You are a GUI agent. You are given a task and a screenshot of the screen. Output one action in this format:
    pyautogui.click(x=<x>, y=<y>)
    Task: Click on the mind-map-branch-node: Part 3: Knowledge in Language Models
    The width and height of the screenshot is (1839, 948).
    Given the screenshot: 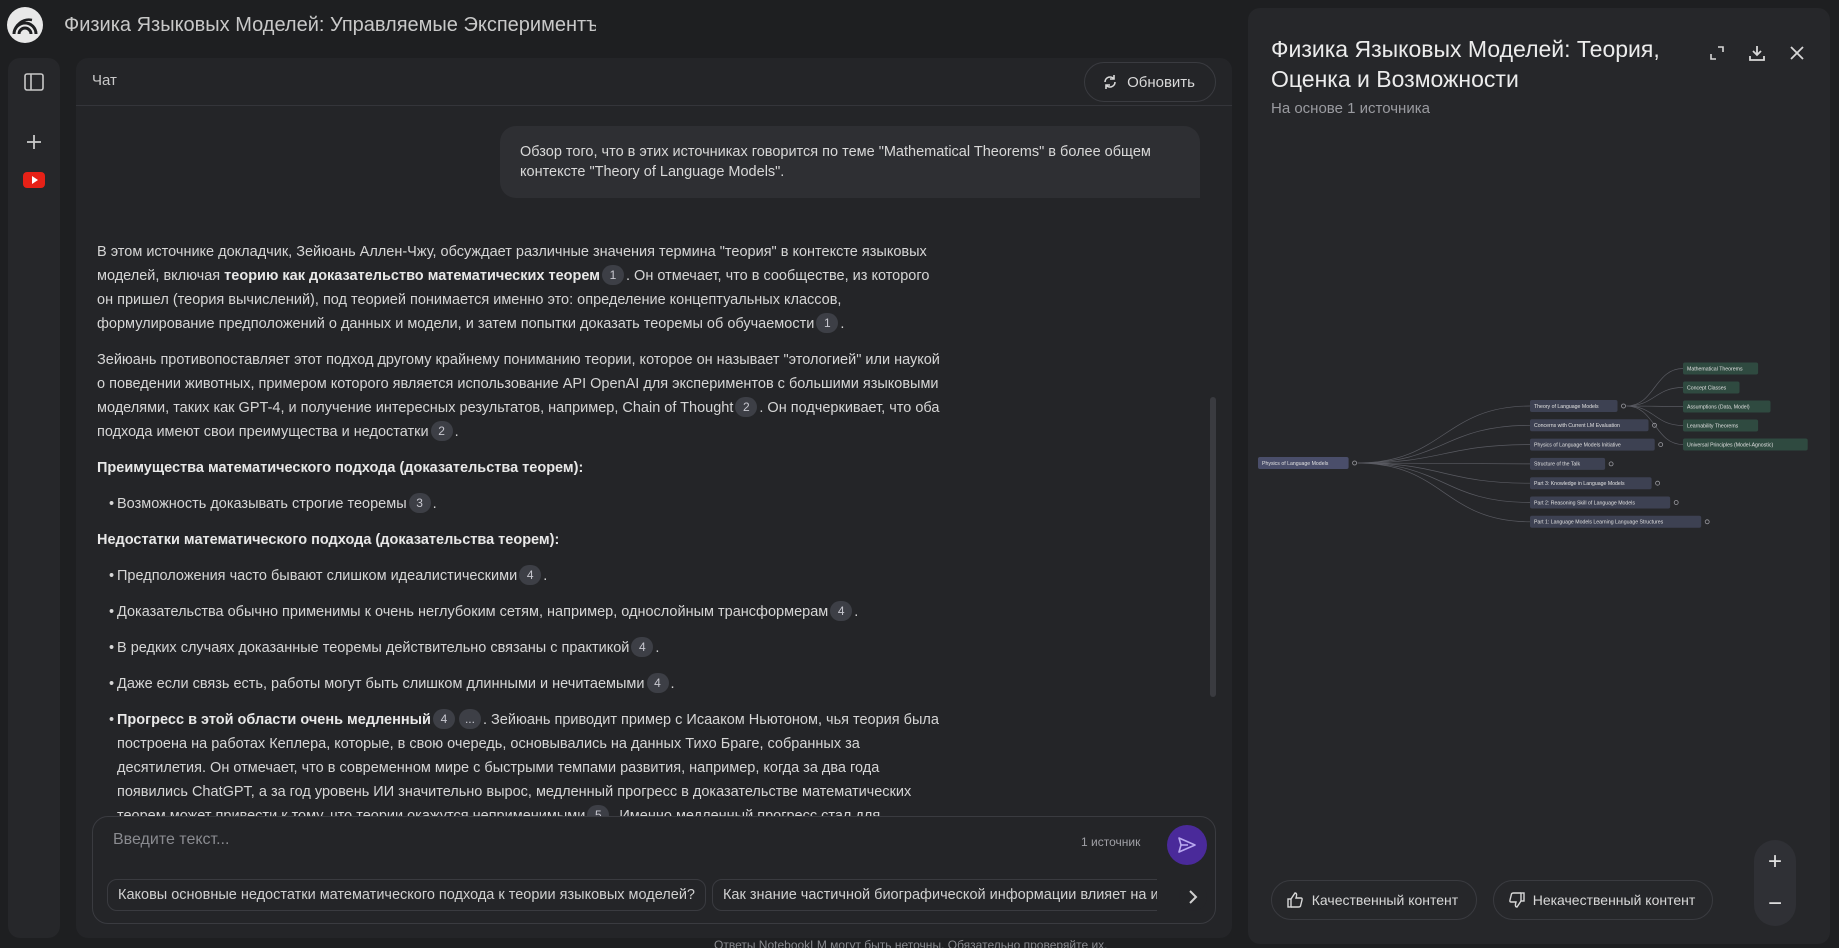 What is the action you would take?
    pyautogui.click(x=1591, y=483)
    